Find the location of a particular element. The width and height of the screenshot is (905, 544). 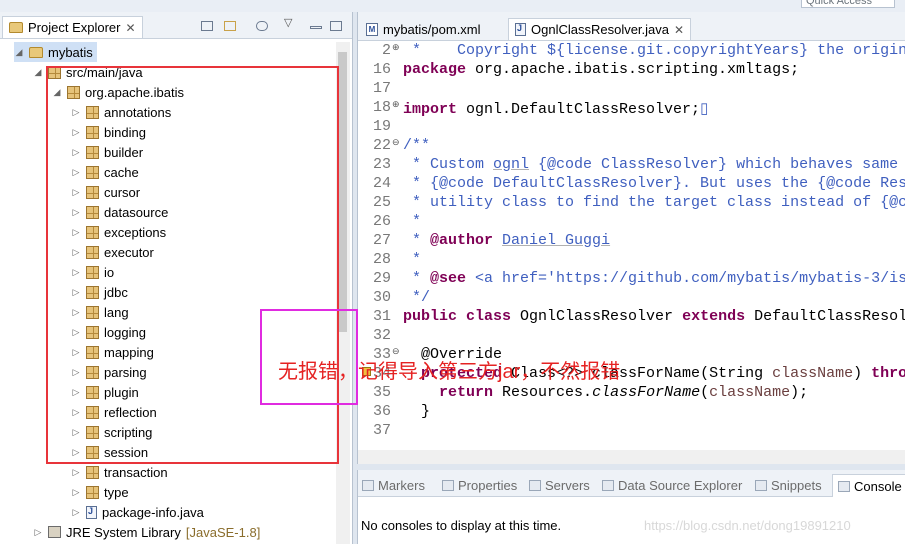

code-line: 27 * @author Daniel Guggi is located at coordinates (631, 241).